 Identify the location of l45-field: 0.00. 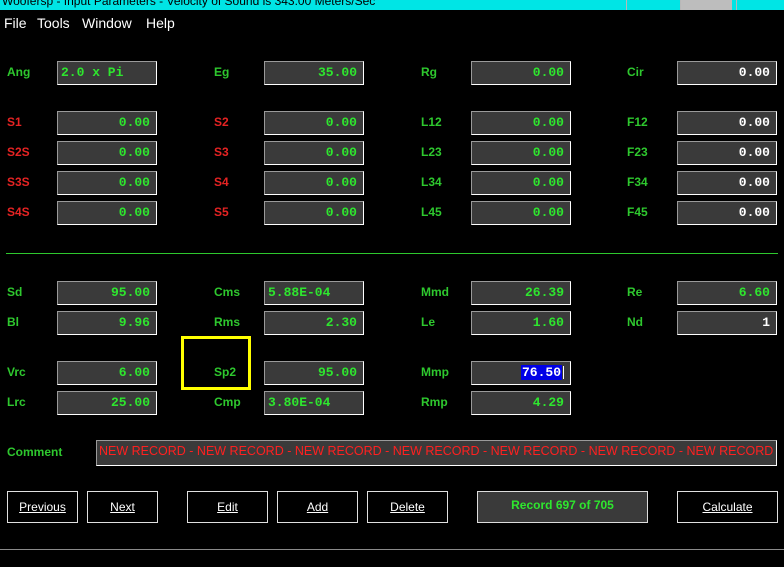
(521, 213).